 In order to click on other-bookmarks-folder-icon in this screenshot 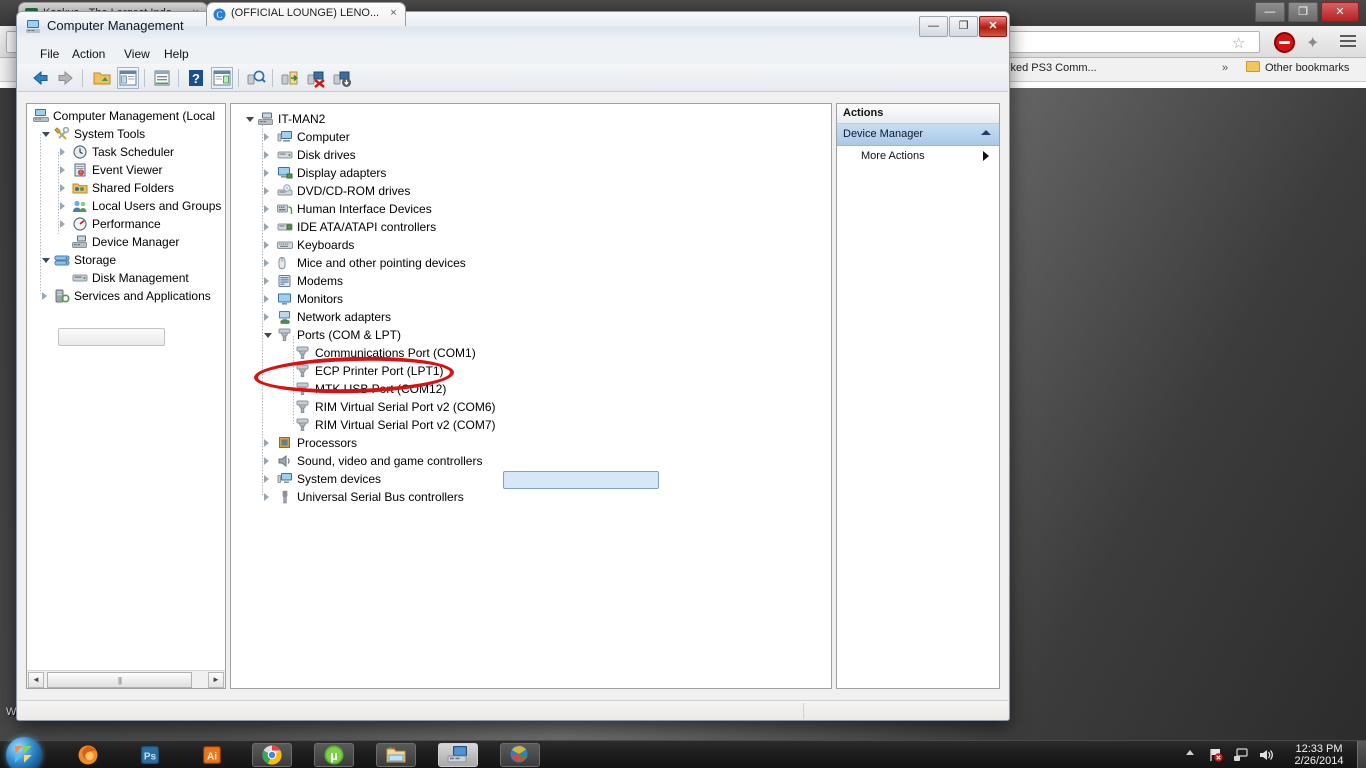, I will do `click(1253, 66)`.